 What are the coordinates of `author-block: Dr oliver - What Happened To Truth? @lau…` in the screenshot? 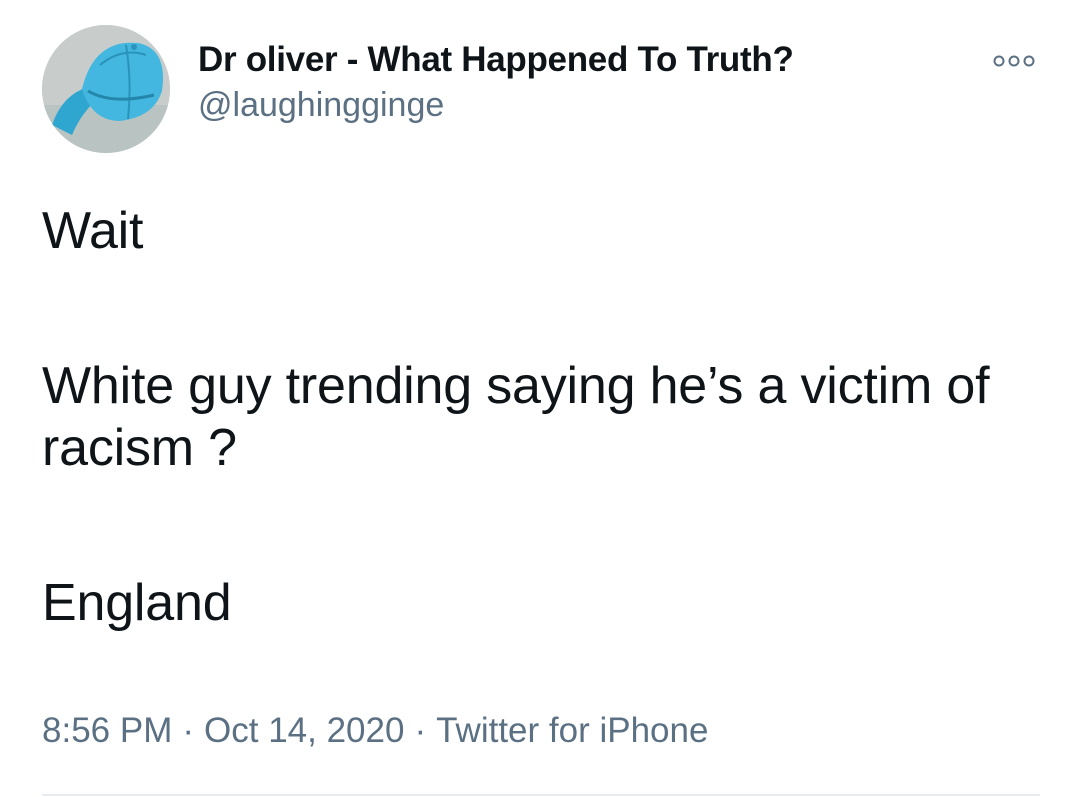 It's located at (496, 83).